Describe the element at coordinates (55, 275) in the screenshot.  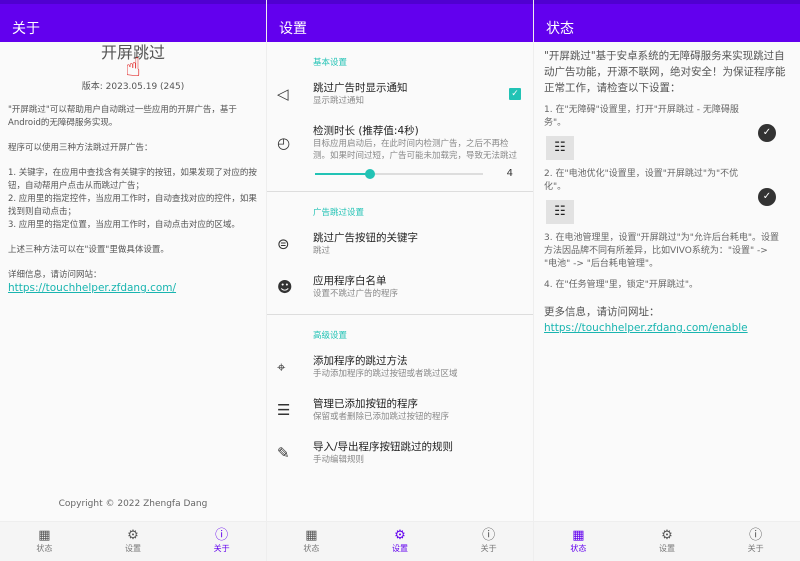
I see `detail-label: 详细信息，请访问网站：` at that location.